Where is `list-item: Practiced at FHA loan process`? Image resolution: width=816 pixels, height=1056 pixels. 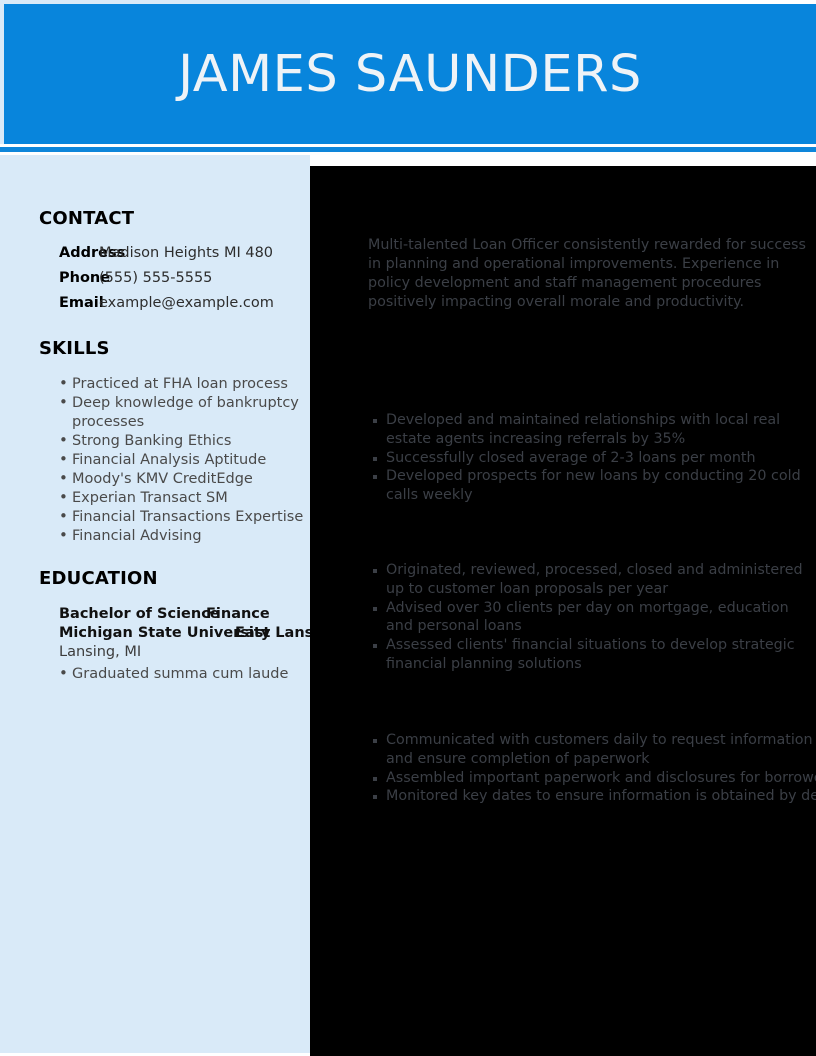 list-item: Practiced at FHA loan process is located at coordinates (174, 384).